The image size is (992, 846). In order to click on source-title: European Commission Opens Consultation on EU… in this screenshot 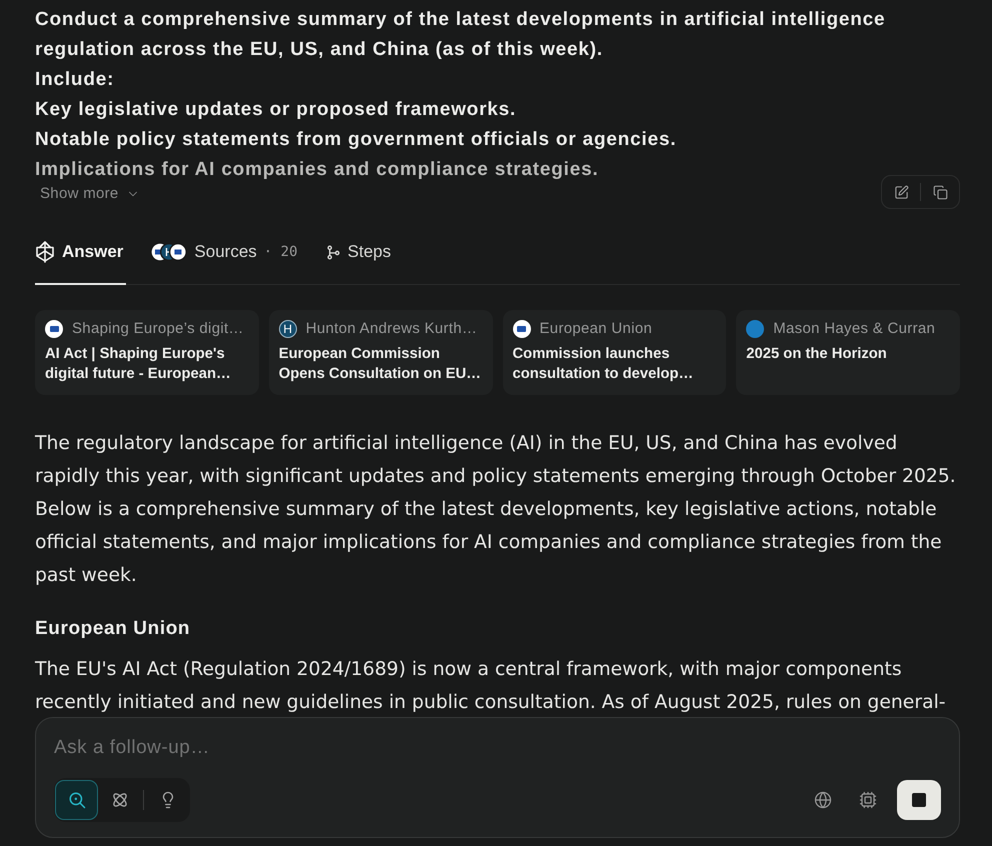, I will do `click(380, 364)`.